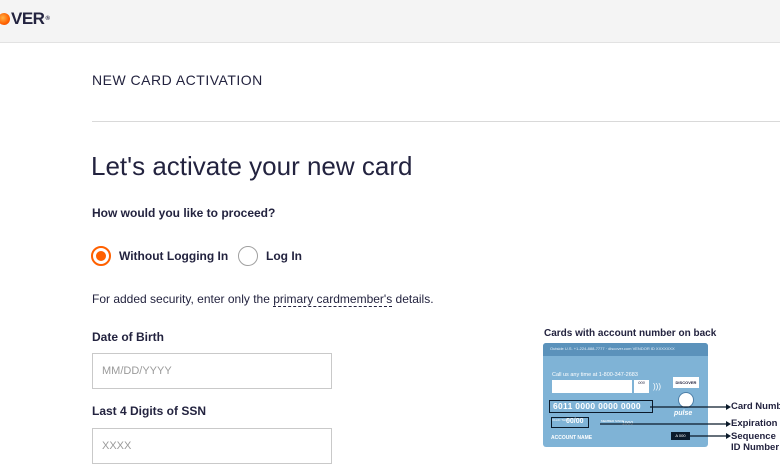 This screenshot has width=780, height=464. What do you see at coordinates (177, 80) in the screenshot?
I see `section-title: NEW CARD ACTIVATION` at bounding box center [177, 80].